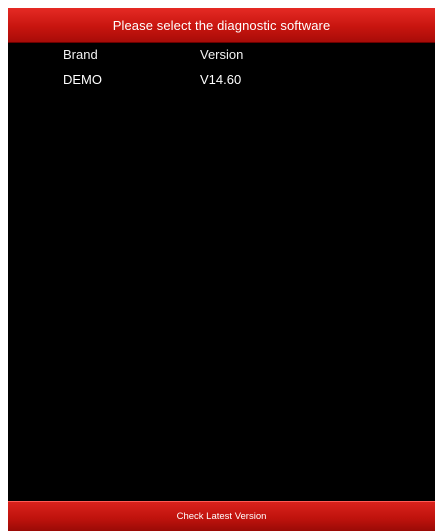 The image size is (443, 531). I want to click on version-cell: V14.60, so click(221, 79).